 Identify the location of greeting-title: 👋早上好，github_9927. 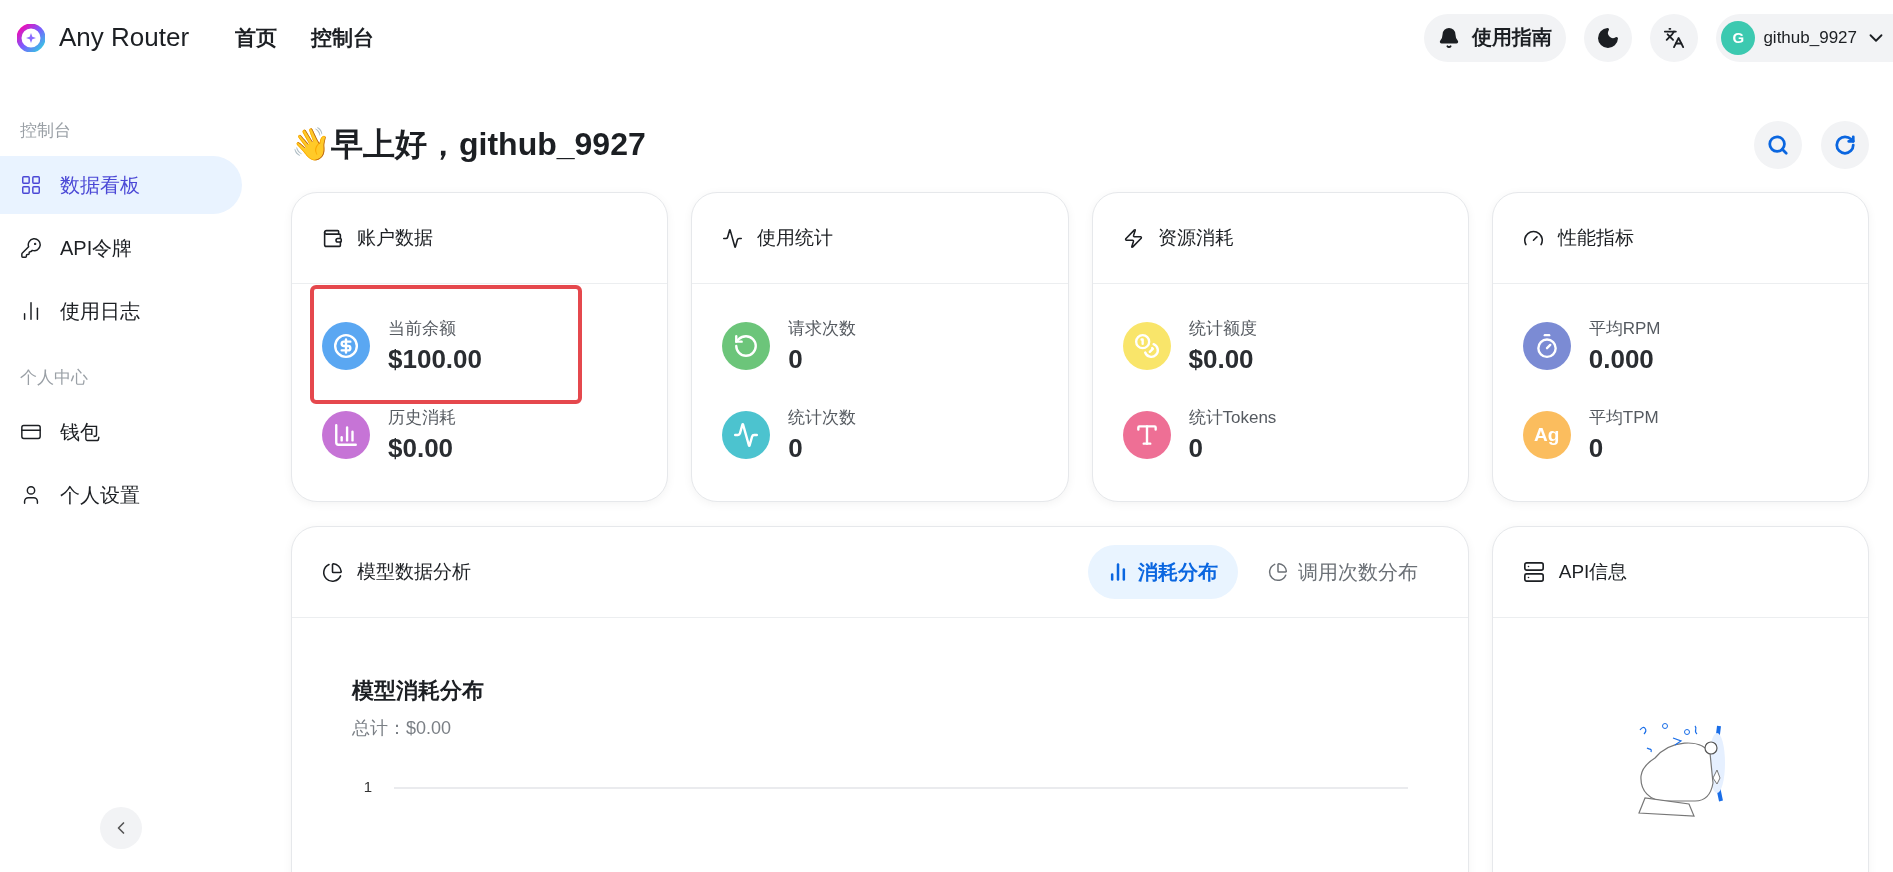
(468, 144).